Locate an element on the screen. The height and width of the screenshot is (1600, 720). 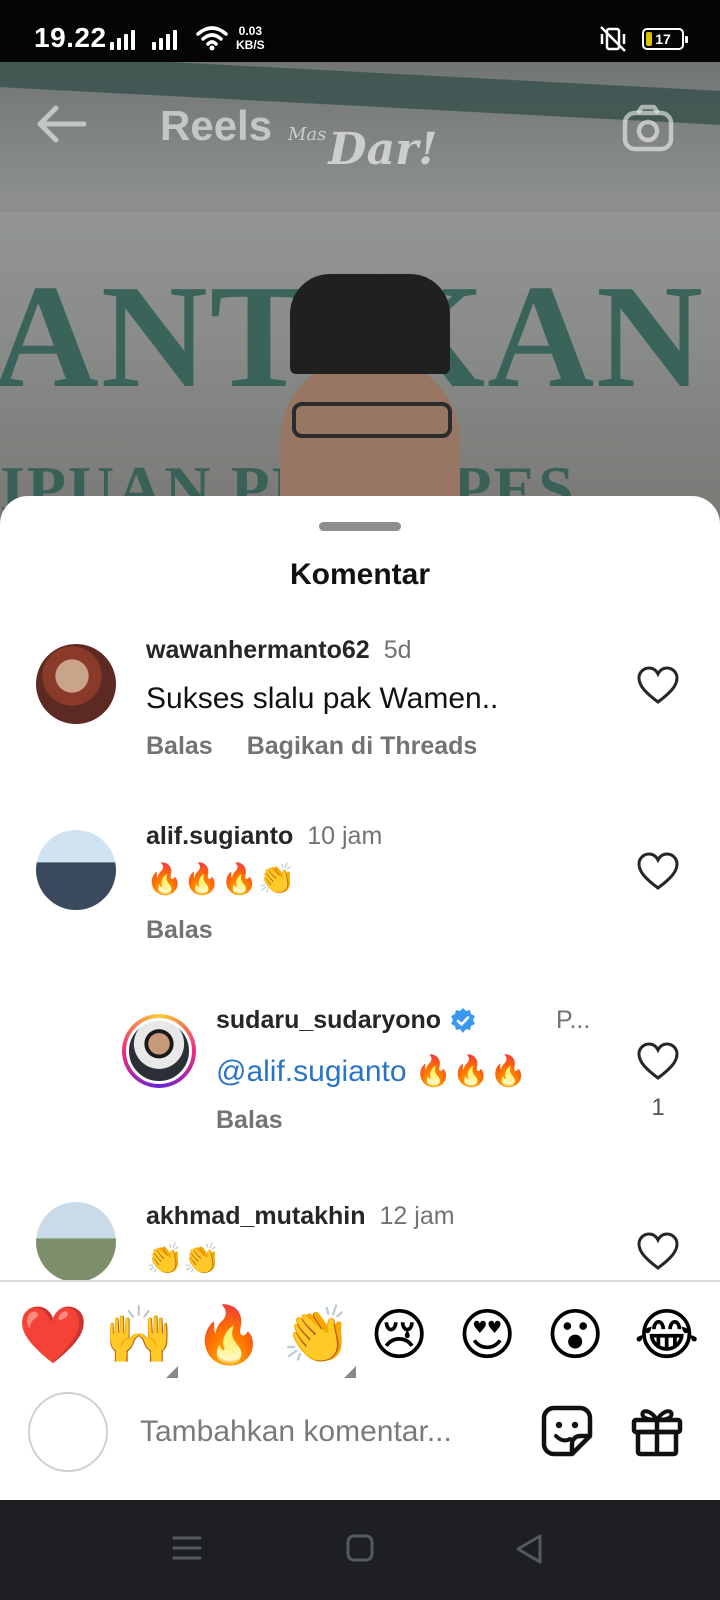
watermark-small: Mas is located at coordinates (307, 134).